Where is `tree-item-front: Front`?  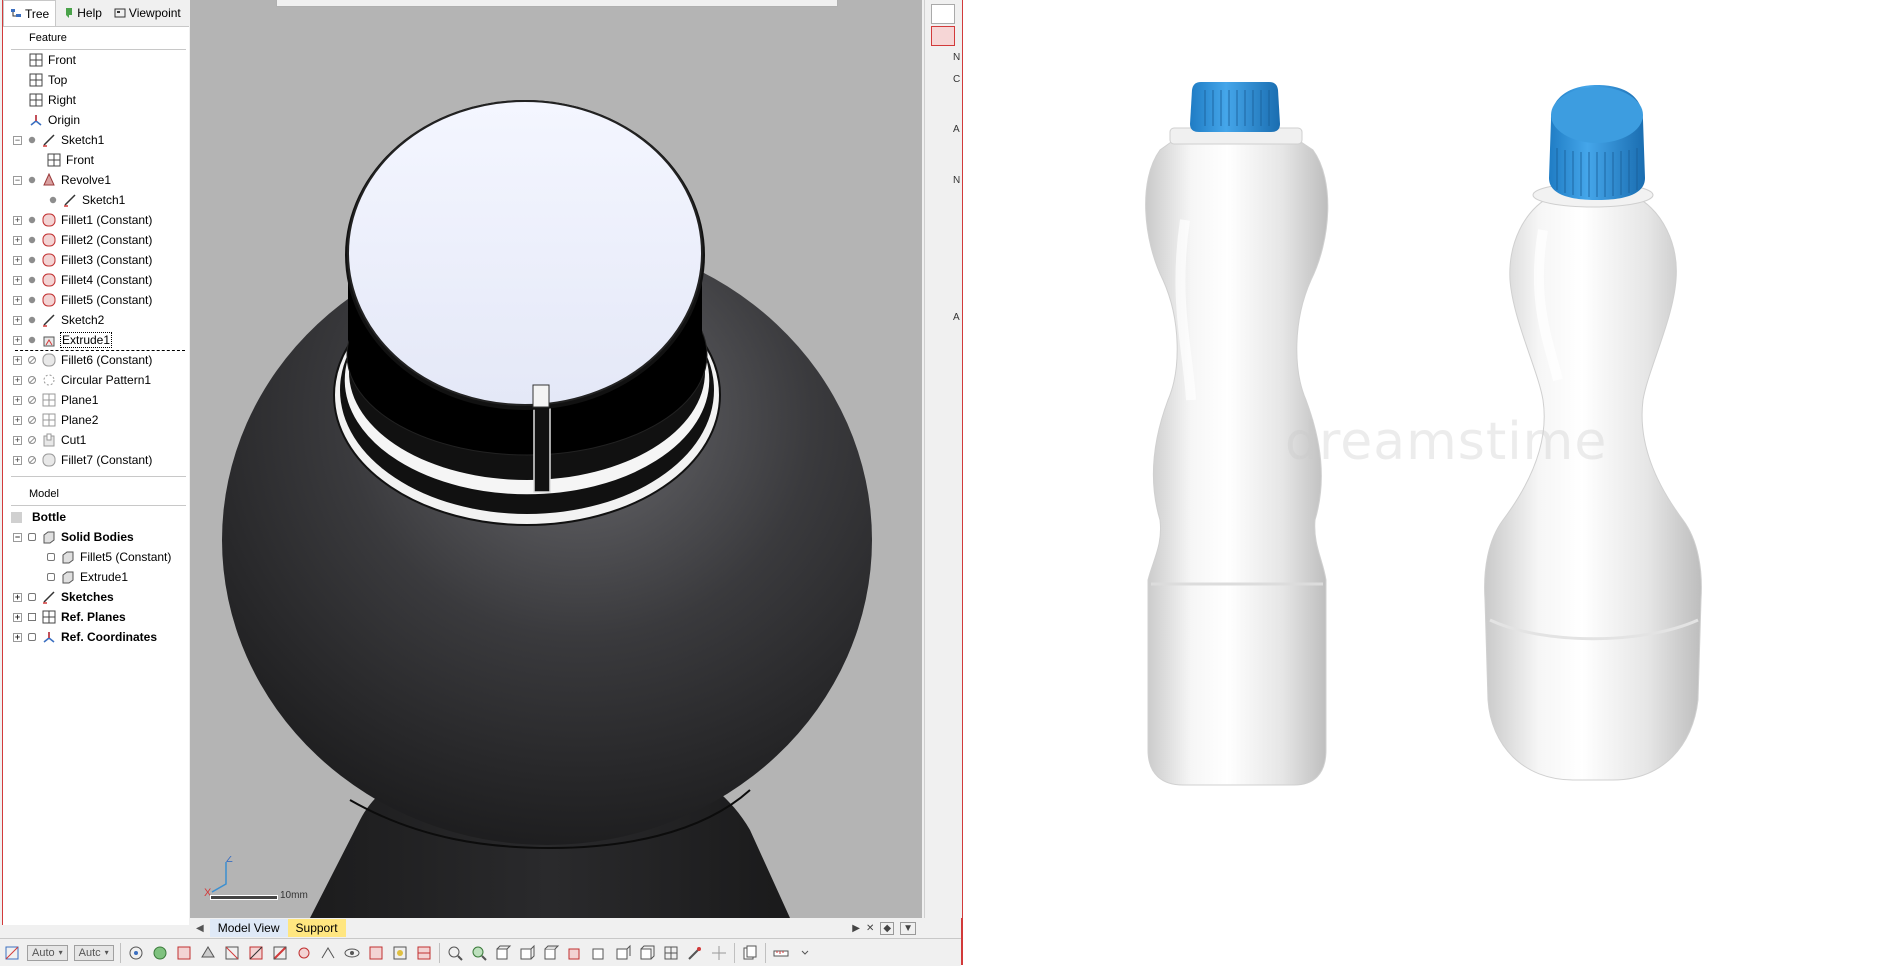
tree-item-front: Front is located at coordinates (52, 60).